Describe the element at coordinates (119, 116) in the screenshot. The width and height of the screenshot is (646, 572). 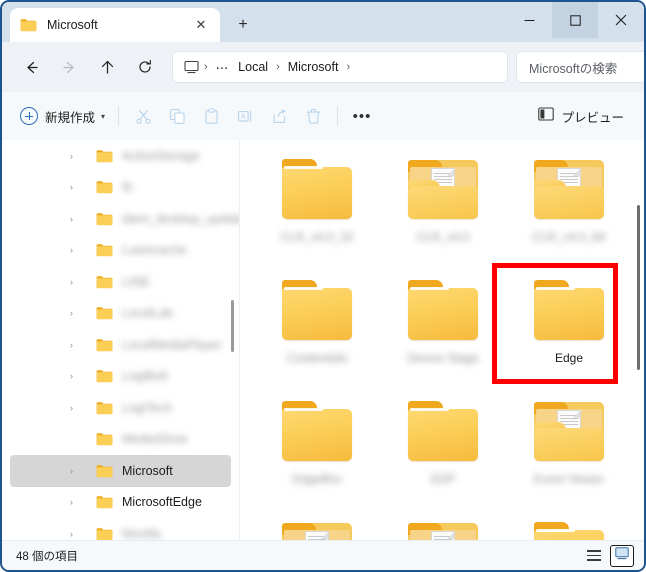
I see `toolbar-divider` at that location.